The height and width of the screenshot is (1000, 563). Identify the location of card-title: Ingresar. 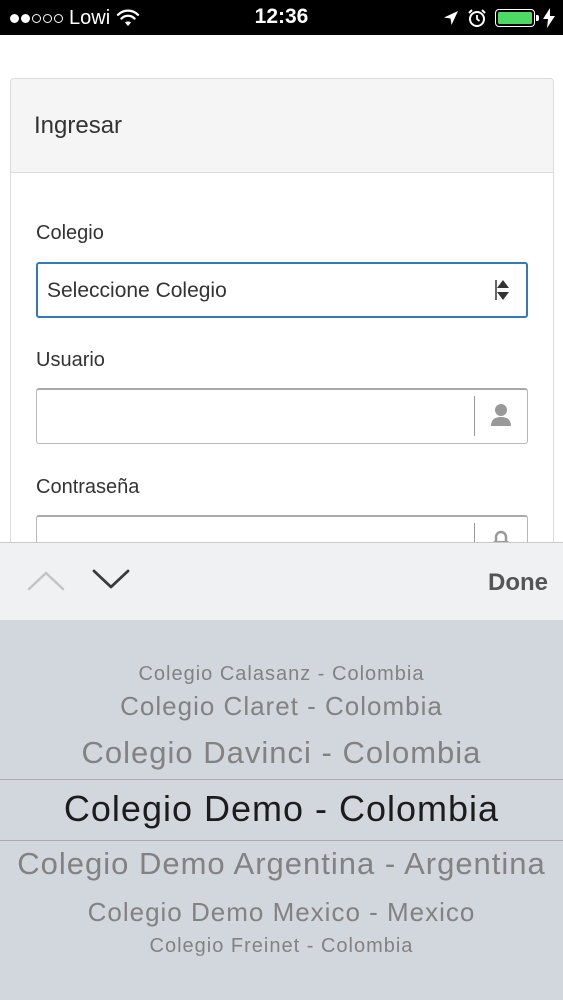
(78, 125).